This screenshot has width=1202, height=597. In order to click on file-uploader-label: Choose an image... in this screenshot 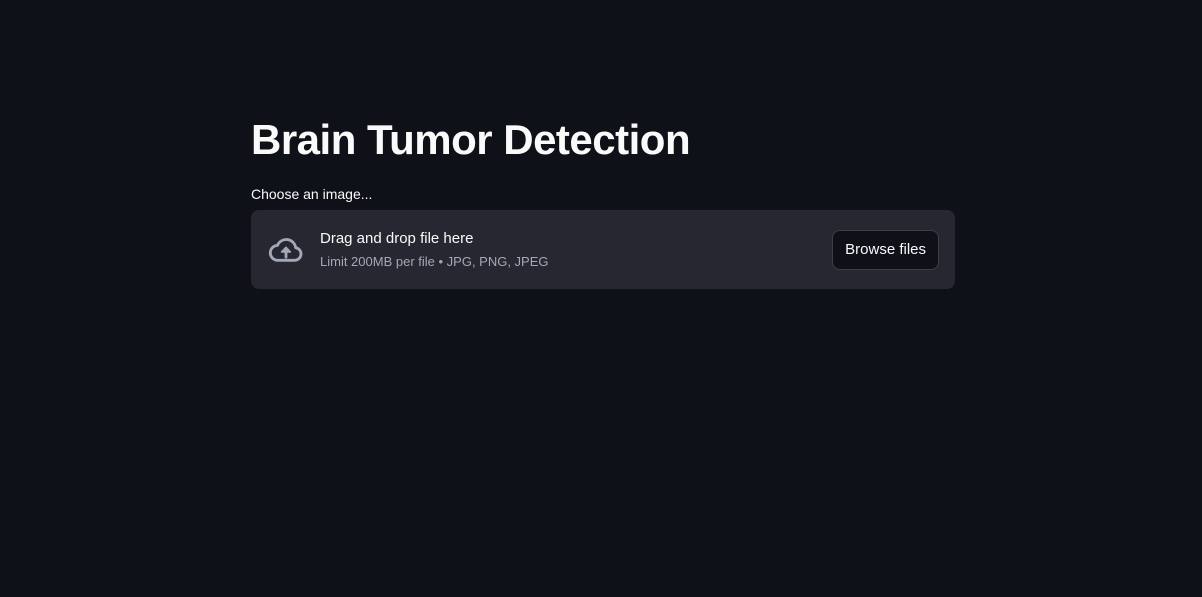, I will do `click(312, 194)`.